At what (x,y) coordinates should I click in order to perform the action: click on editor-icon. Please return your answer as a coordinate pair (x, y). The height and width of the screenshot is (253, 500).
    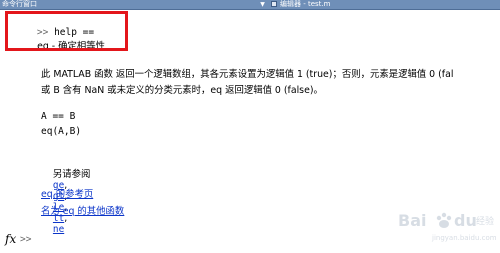
    Looking at the image, I should click on (274, 4).